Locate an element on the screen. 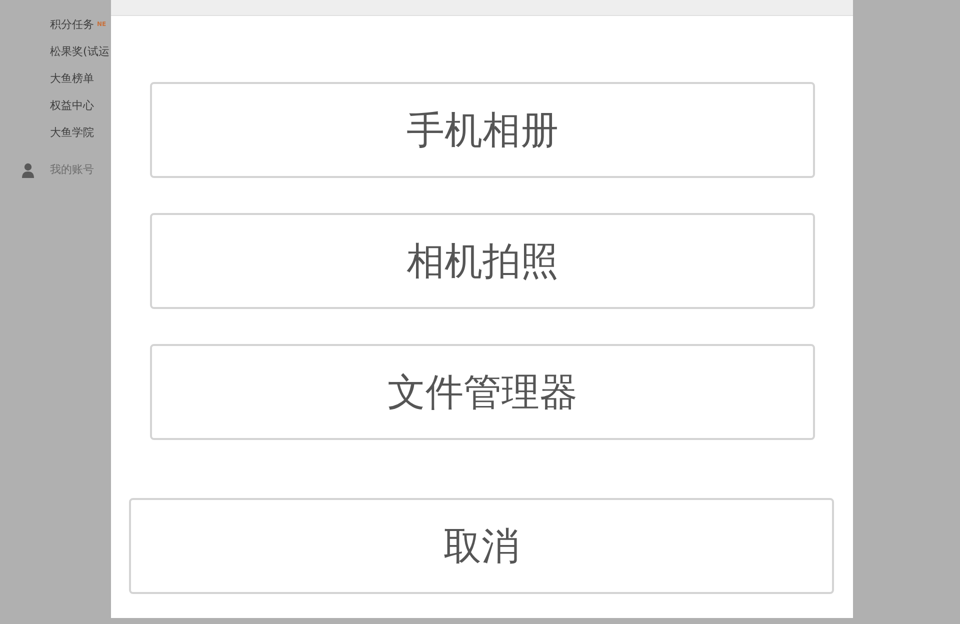  sidebar-item: 大鱼榜单 is located at coordinates (72, 79).